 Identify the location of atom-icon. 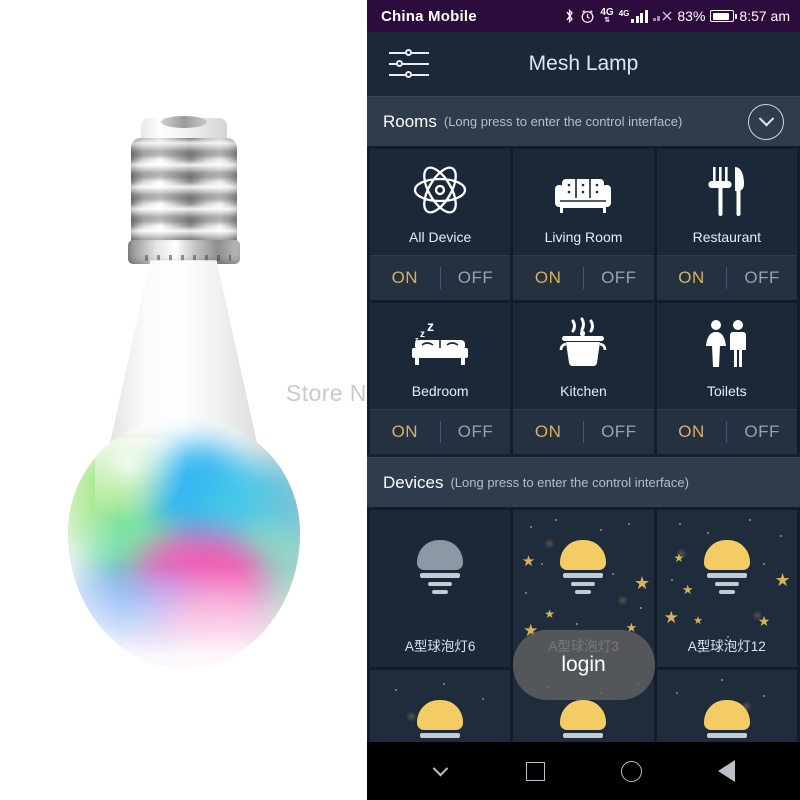
(440, 186).